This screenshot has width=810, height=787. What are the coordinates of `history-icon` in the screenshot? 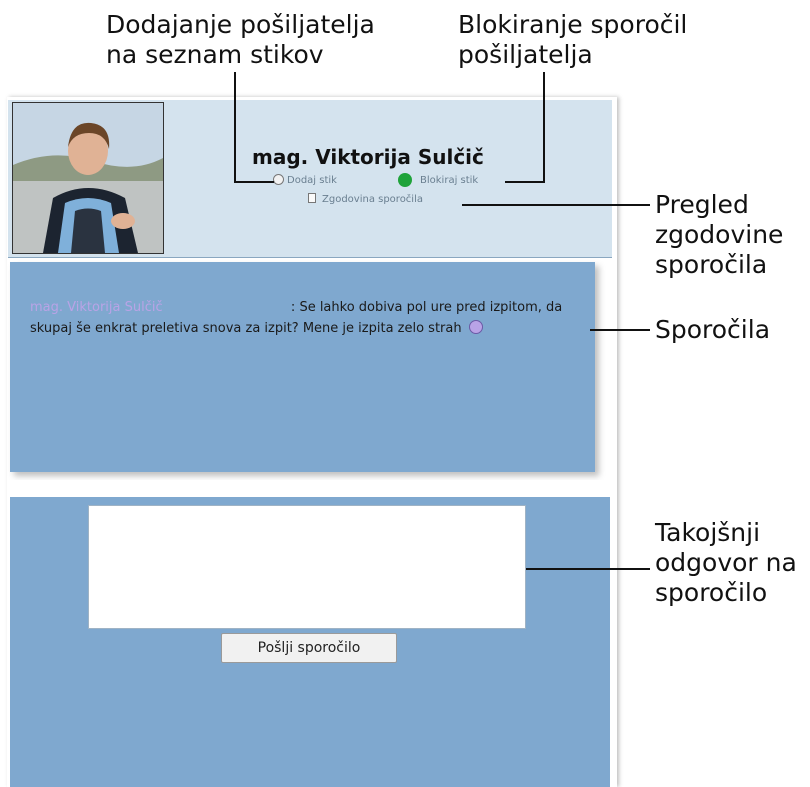 It's located at (312, 198).